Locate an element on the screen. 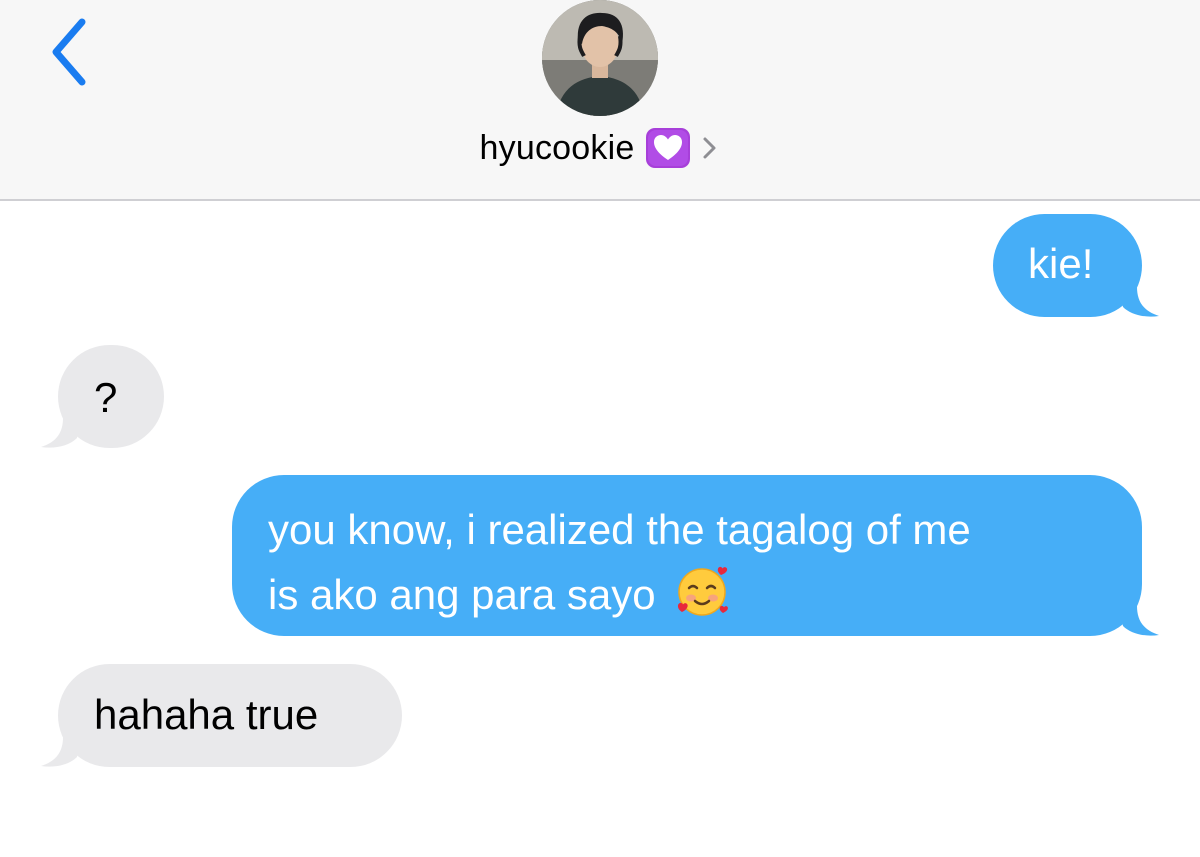  chevron-right-icon is located at coordinates (710, 148).